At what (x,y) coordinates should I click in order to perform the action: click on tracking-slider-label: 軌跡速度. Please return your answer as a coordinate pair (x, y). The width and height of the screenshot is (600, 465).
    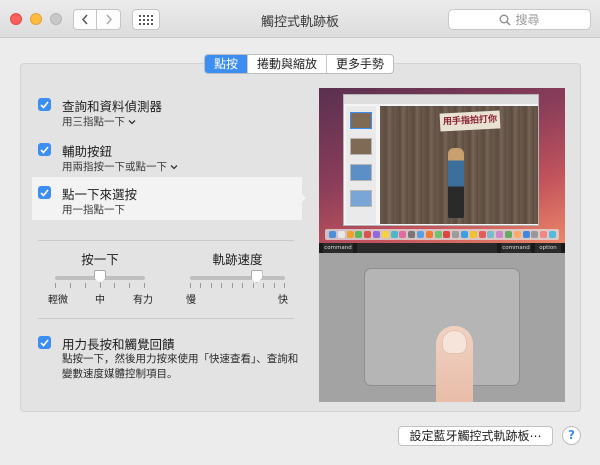
    Looking at the image, I should click on (237, 259).